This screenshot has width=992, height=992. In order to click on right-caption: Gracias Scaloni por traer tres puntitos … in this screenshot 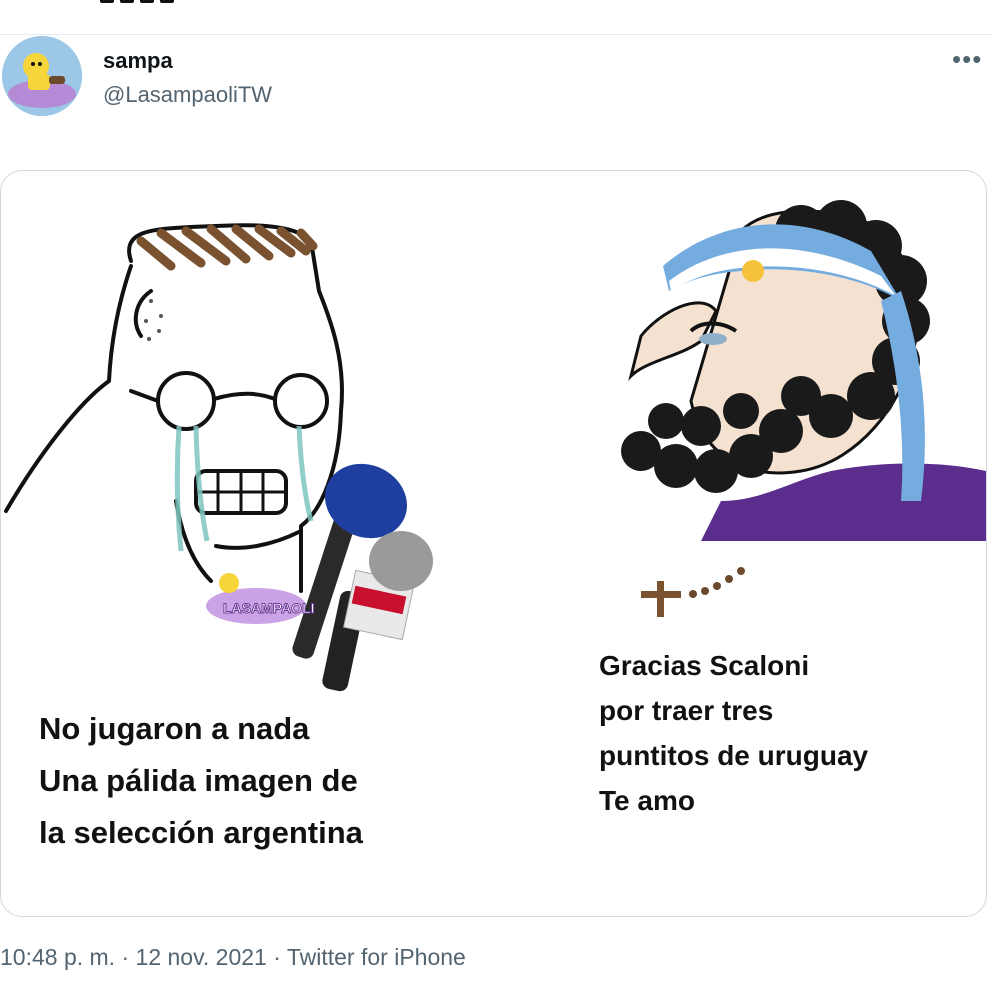, I will do `click(733, 733)`.